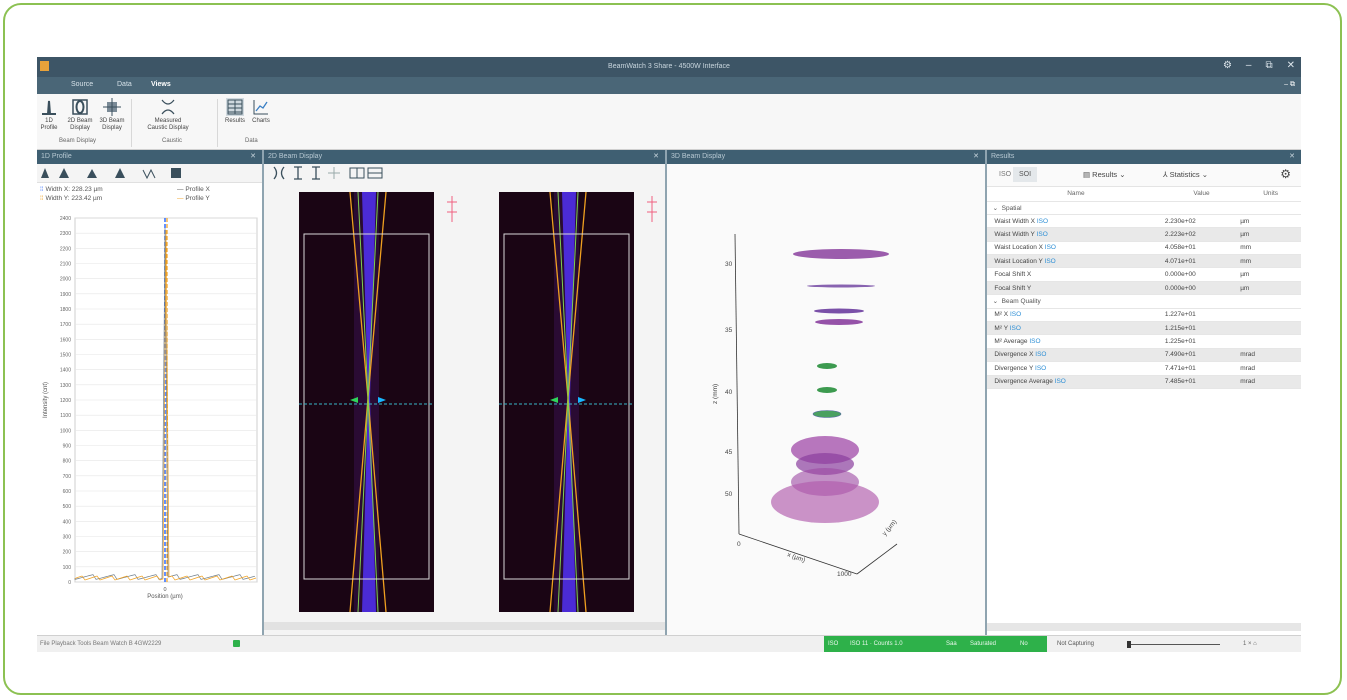 The height and width of the screenshot is (700, 1347). What do you see at coordinates (67, 447) in the screenshot?
I see `y-tick-label: 900` at bounding box center [67, 447].